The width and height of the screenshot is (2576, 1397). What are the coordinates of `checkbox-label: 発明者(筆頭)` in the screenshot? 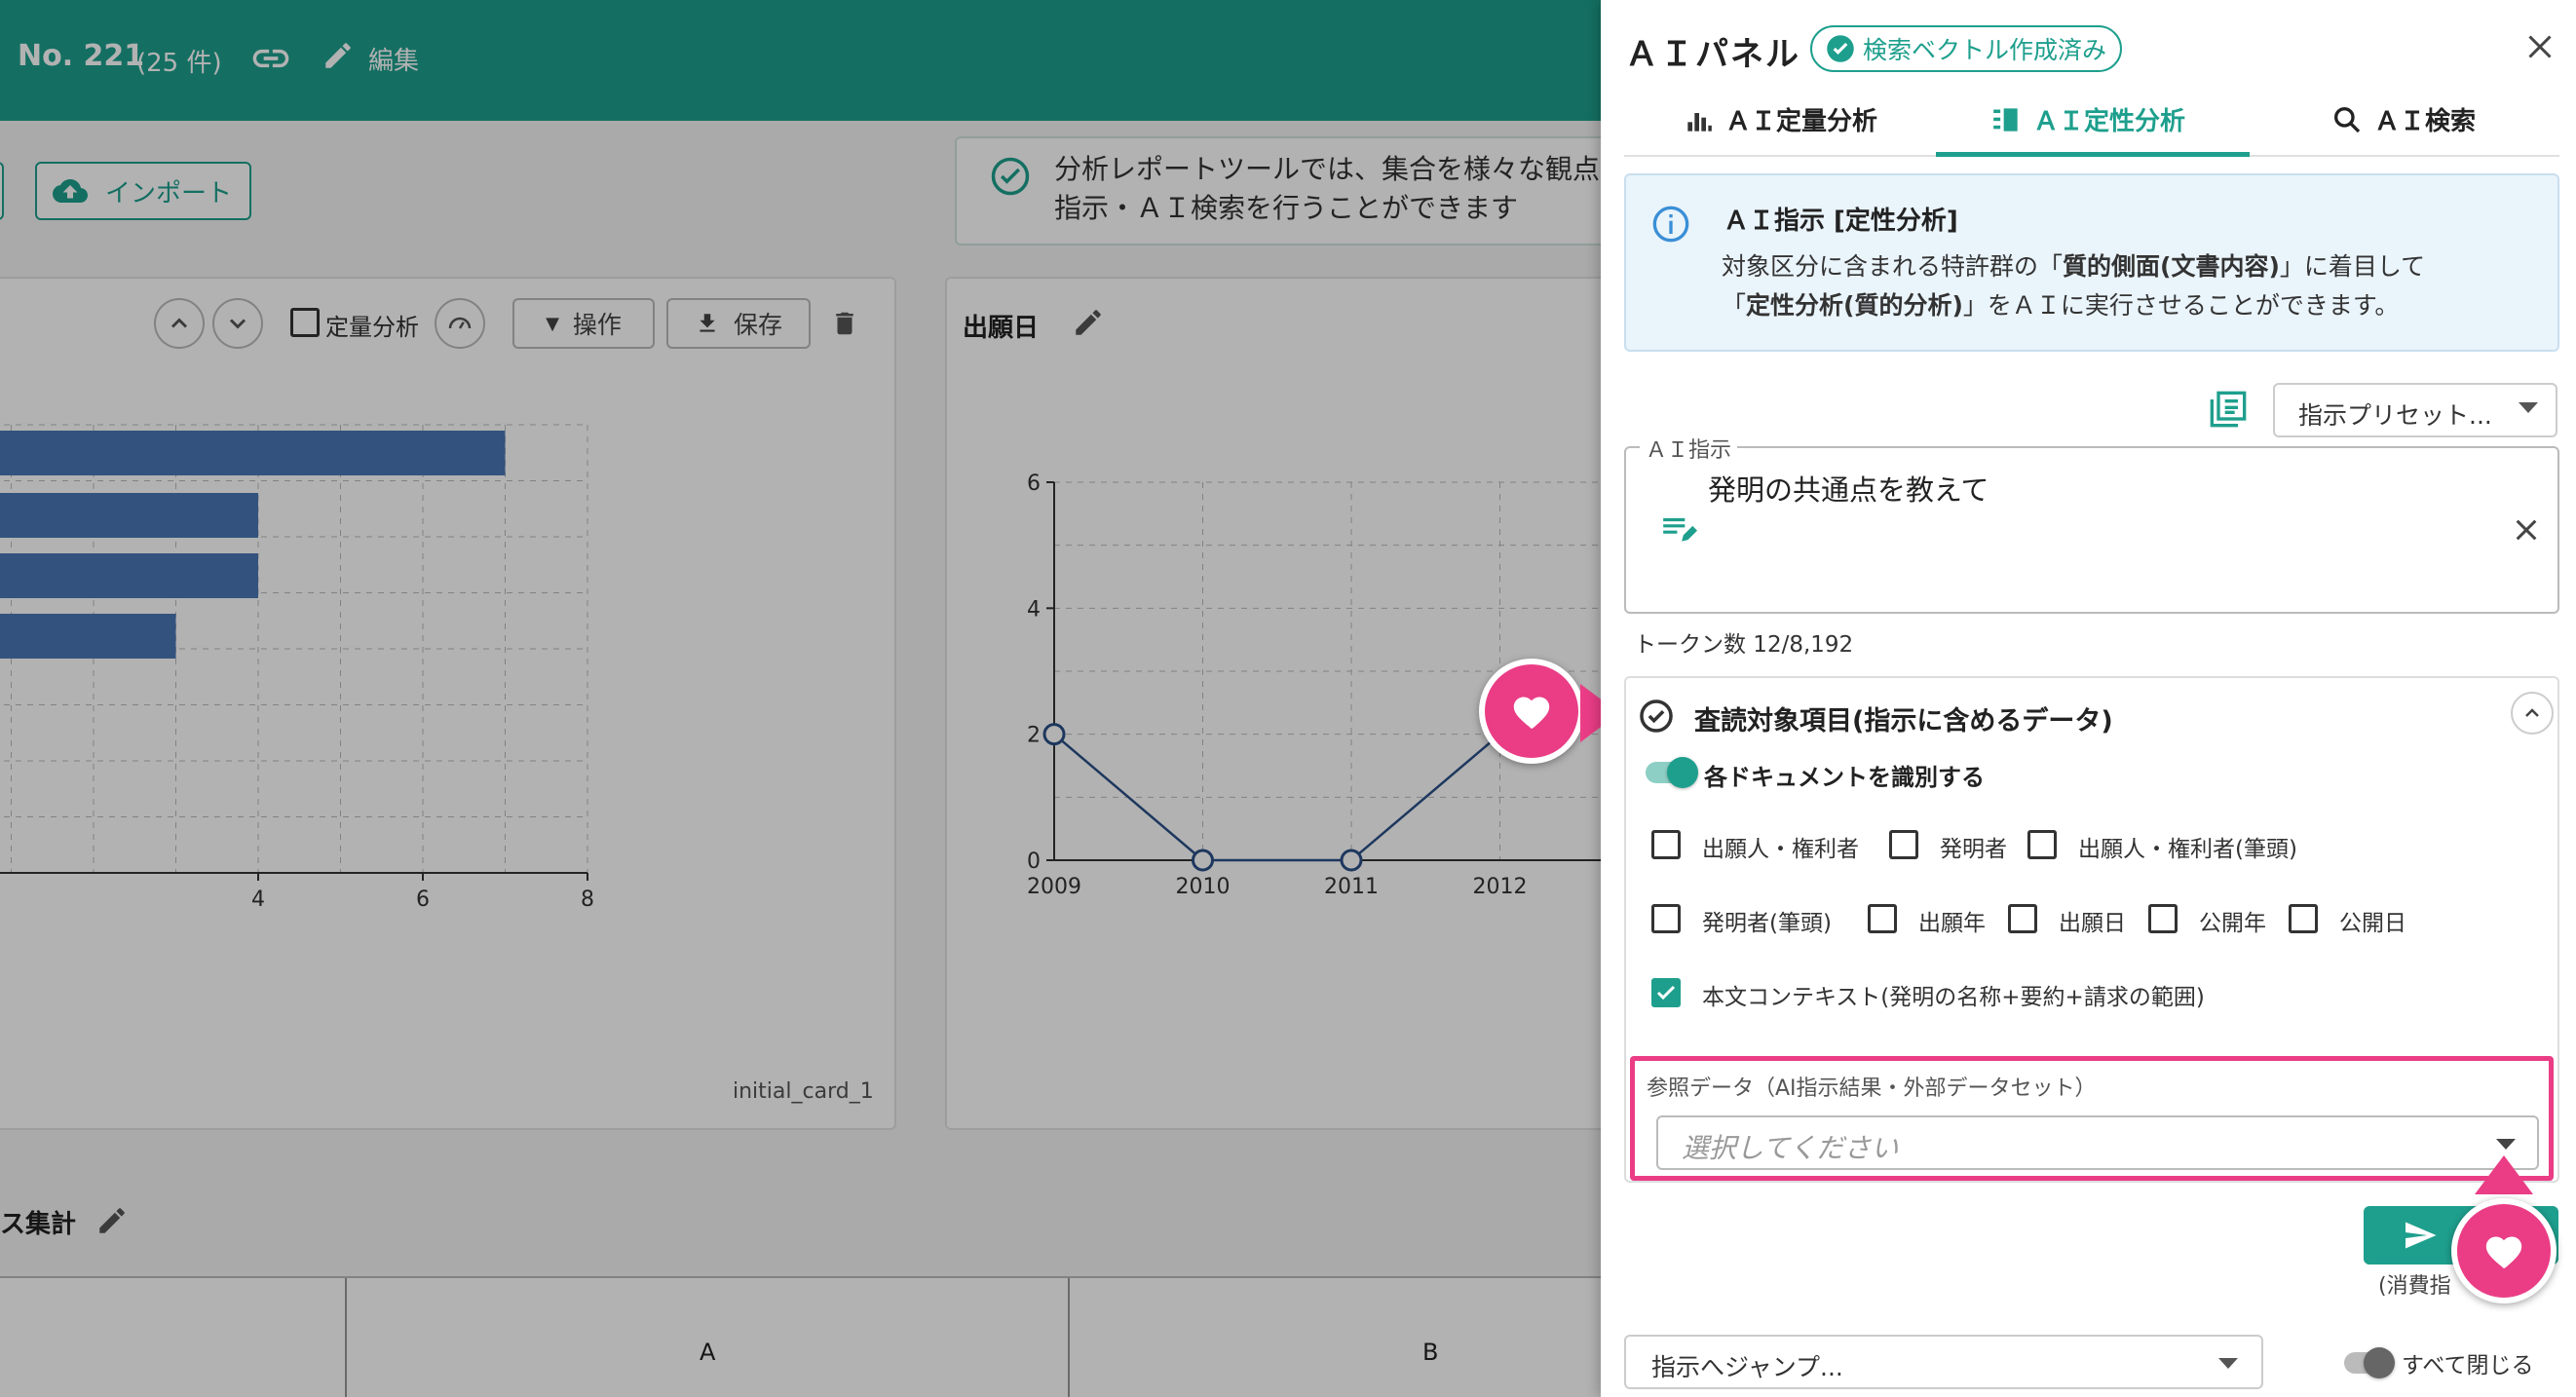 It's located at (1767, 923).